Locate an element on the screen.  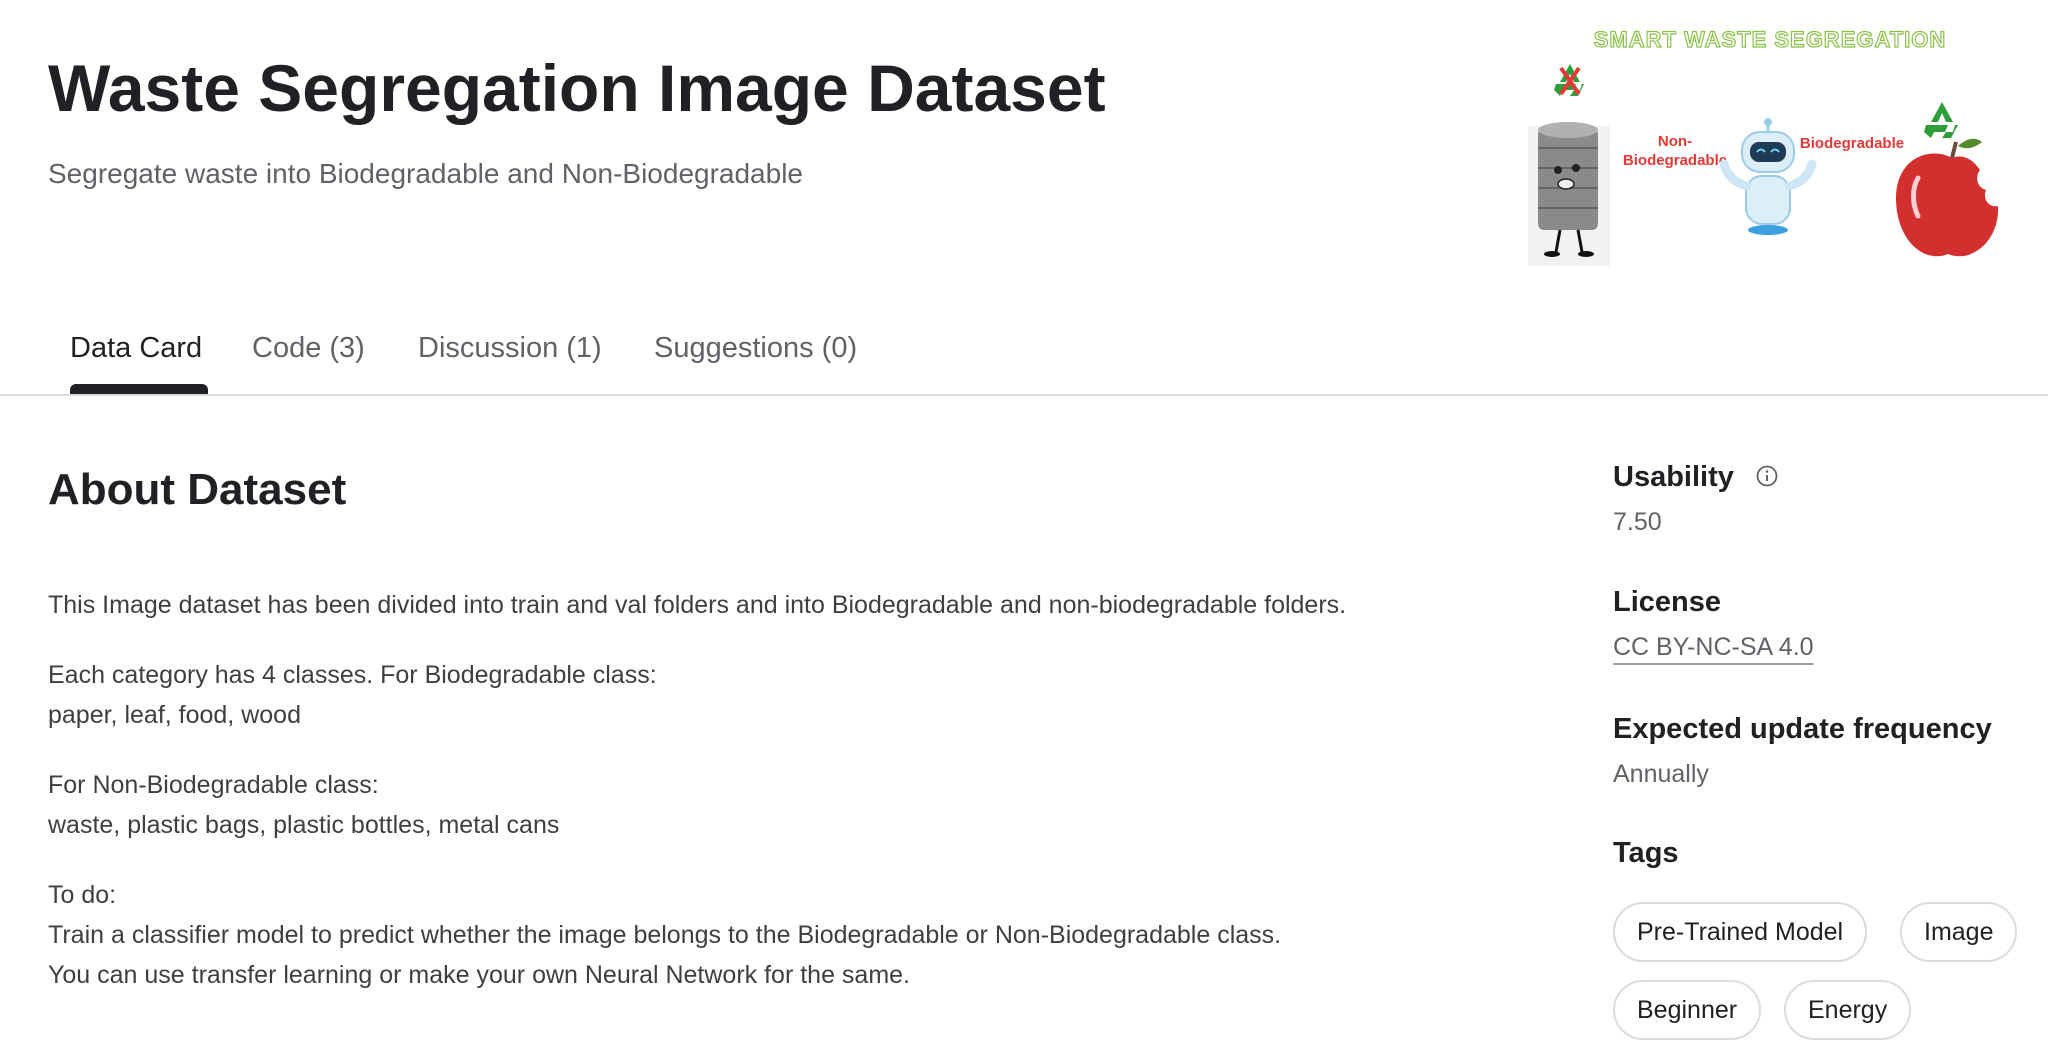
update-frequency-value: Annually is located at coordinates (1661, 774).